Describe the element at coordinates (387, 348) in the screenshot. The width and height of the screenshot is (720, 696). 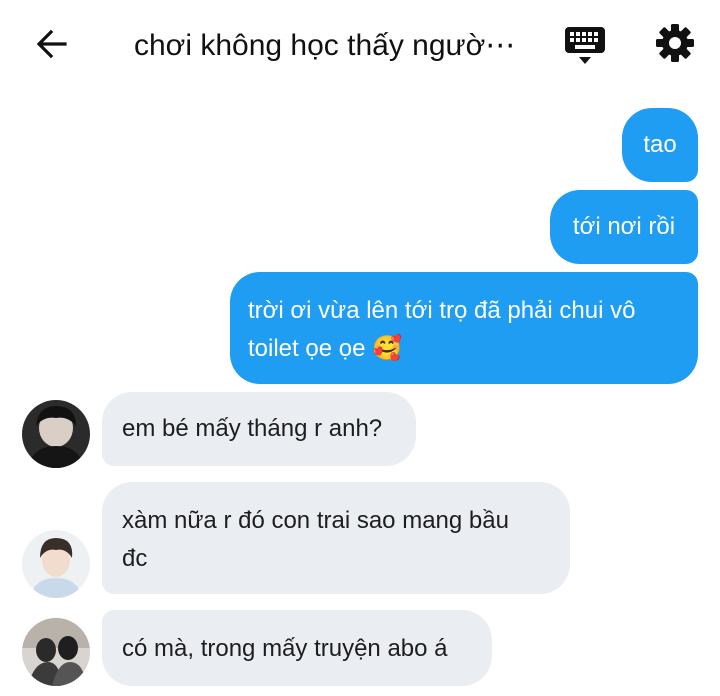
I see `smiling-face-with-hearts-icon: 🥰` at that location.